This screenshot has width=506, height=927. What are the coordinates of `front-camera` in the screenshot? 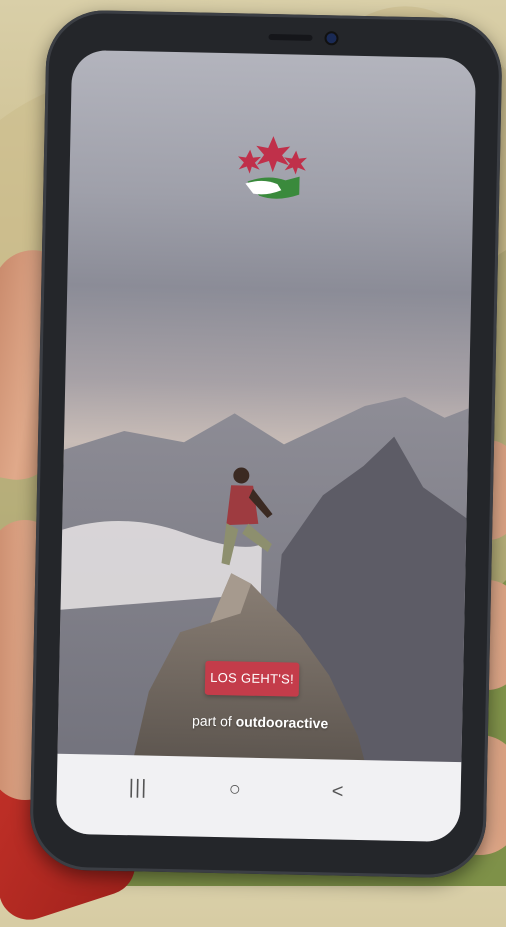 It's located at (331, 38).